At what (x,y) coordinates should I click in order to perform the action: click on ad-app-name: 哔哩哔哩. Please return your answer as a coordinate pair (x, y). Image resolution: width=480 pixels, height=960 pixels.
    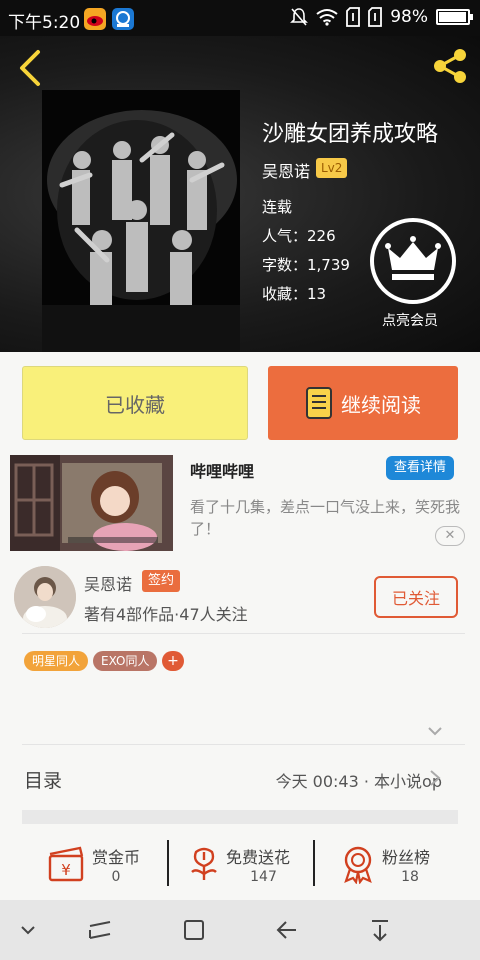
    Looking at the image, I should click on (222, 471).